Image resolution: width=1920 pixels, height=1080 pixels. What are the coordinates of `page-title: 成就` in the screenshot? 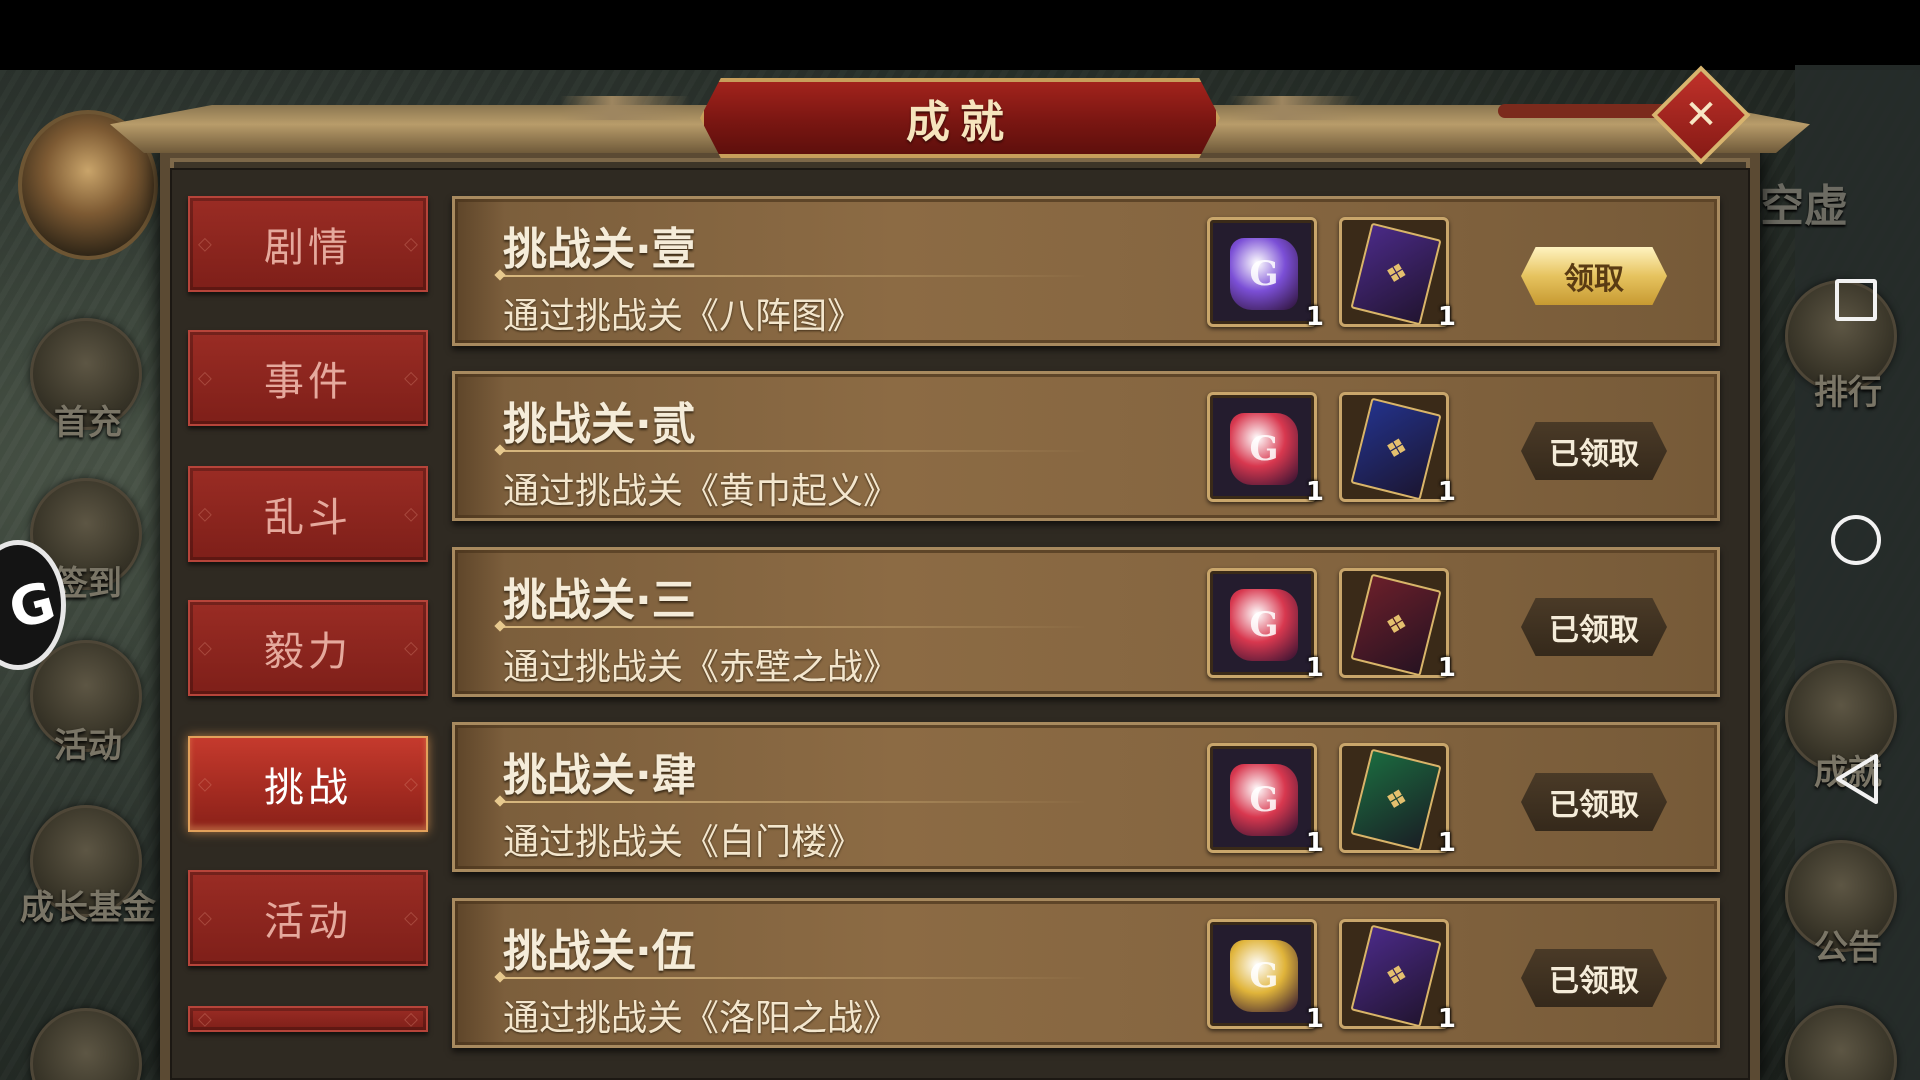 It's located at (960, 122).